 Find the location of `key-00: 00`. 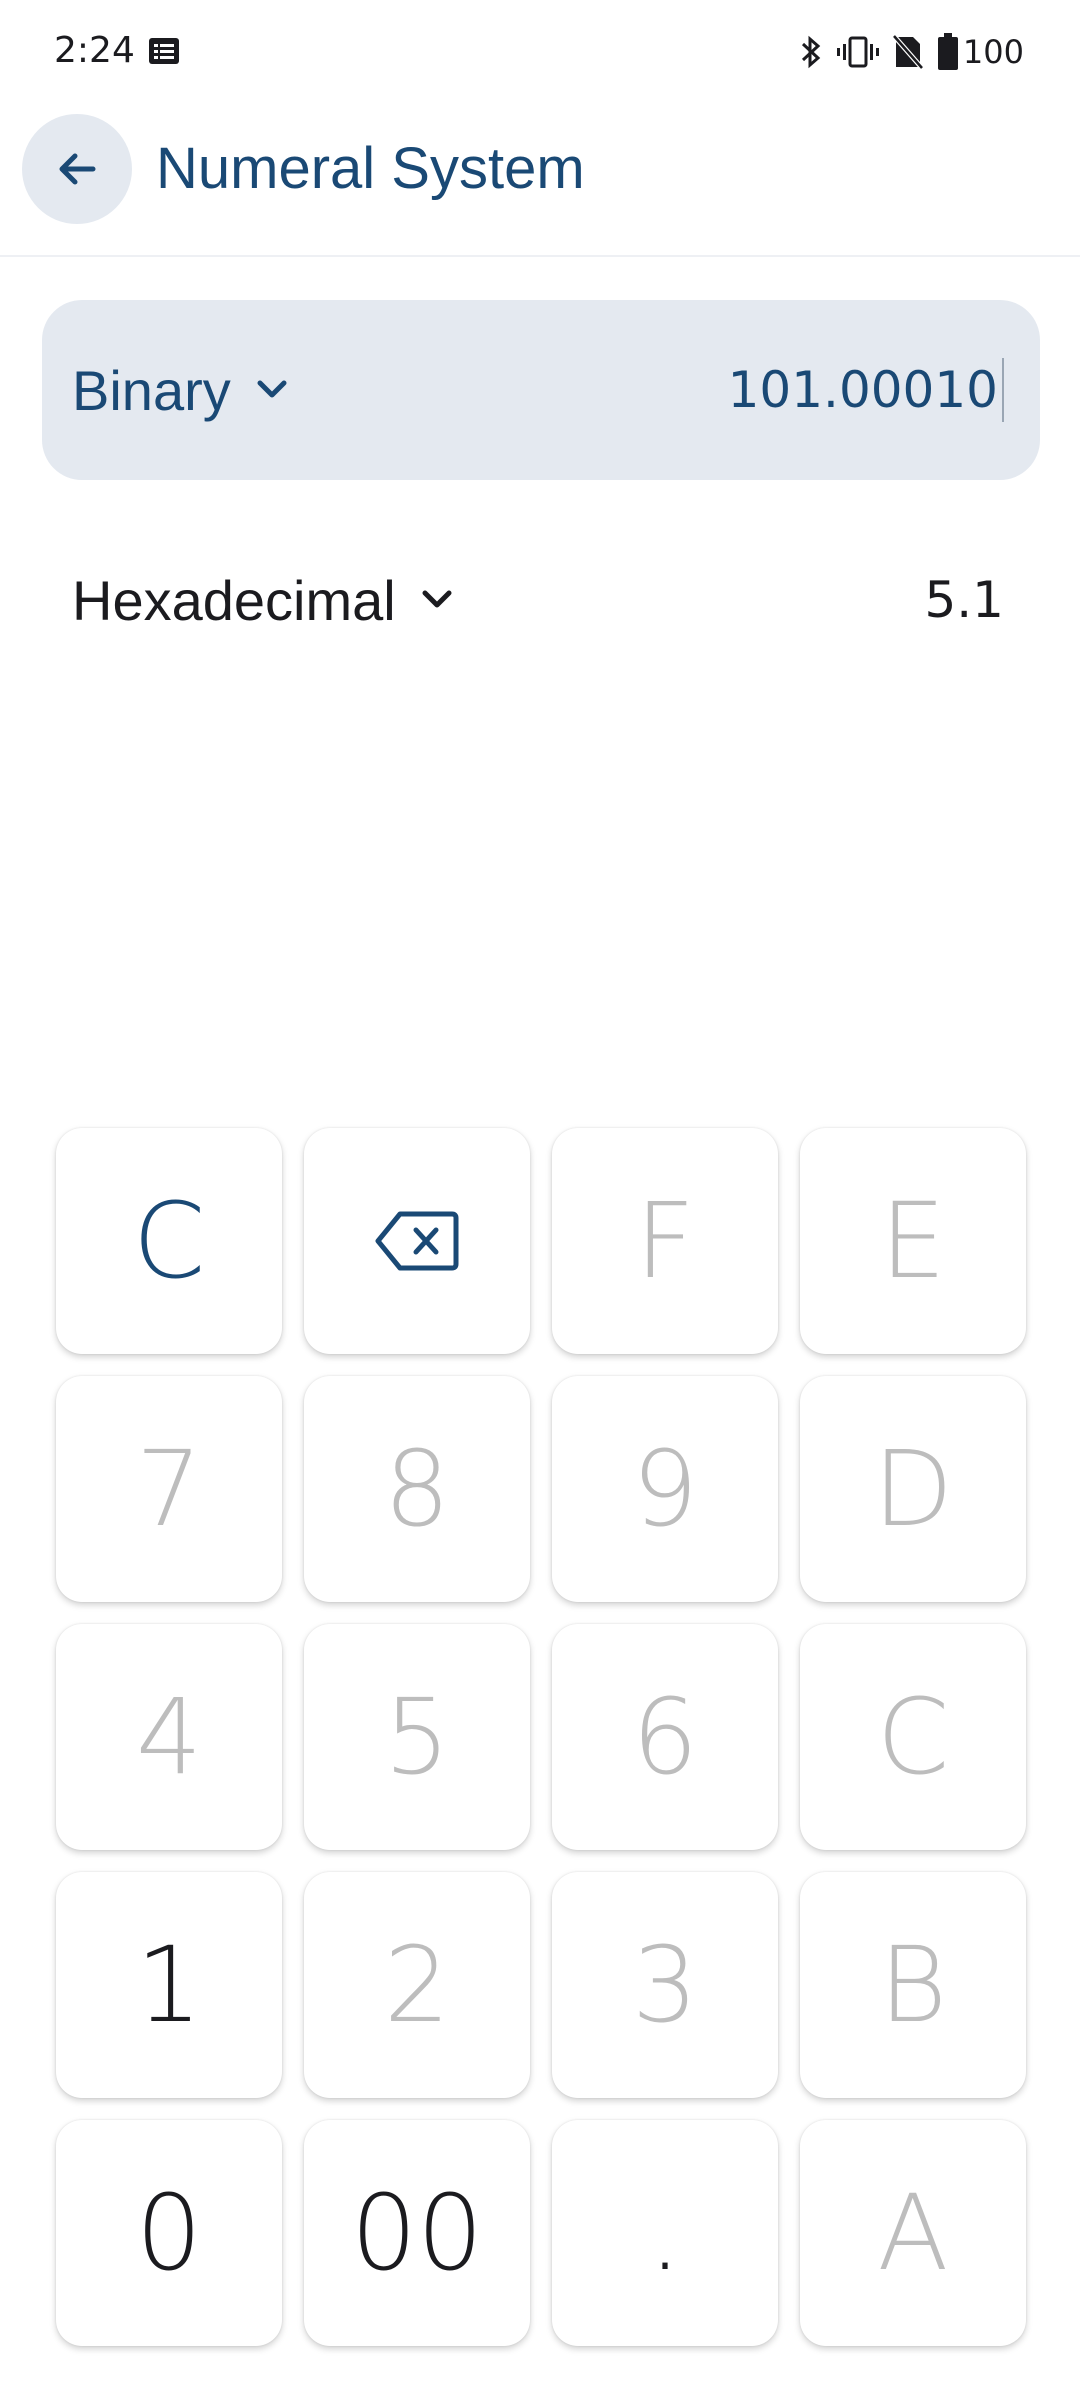

key-00: 00 is located at coordinates (417, 2233).